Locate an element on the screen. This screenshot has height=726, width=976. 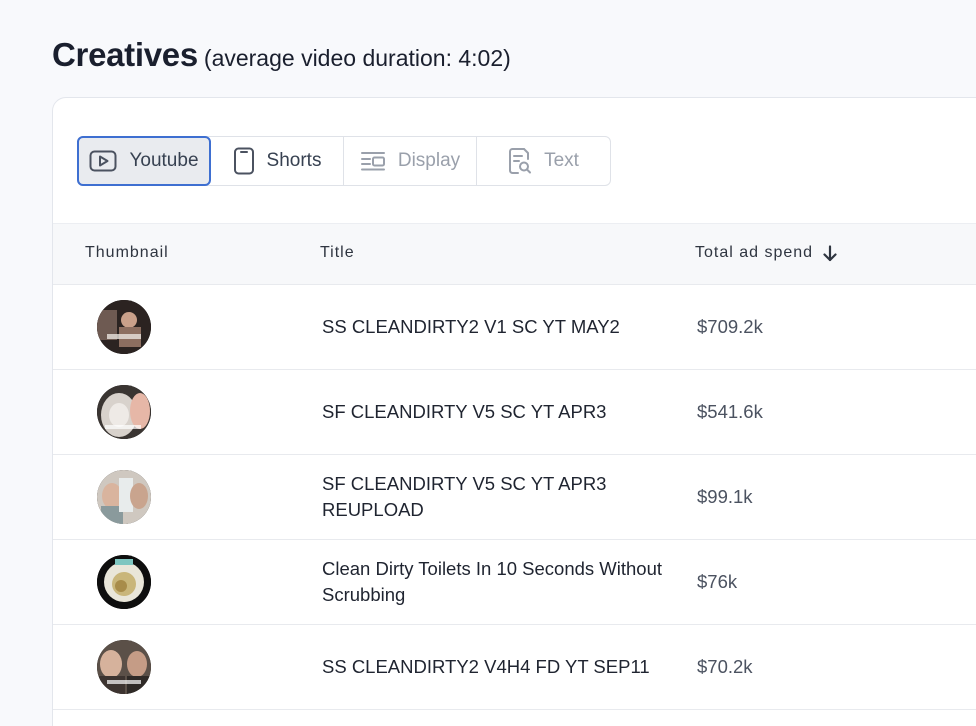
tab-display: Display is located at coordinates (410, 161).